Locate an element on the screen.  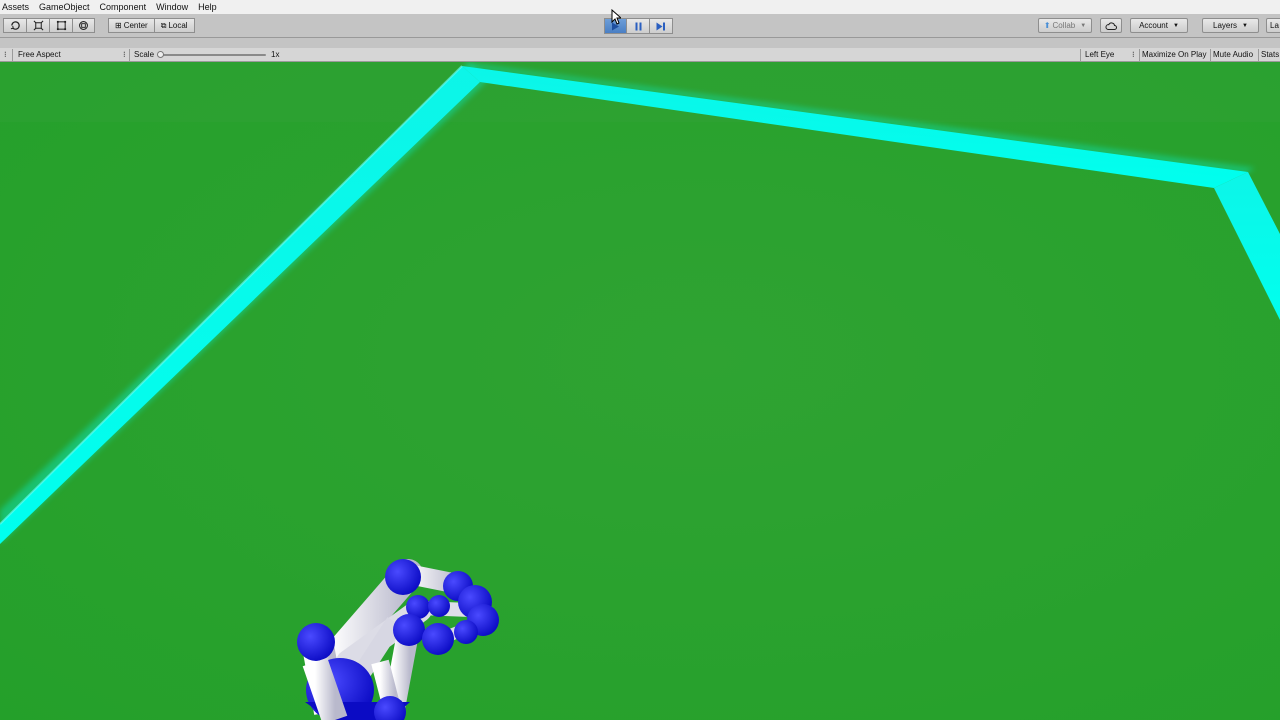
account-dropdown: Account ▼ is located at coordinates (1159, 25).